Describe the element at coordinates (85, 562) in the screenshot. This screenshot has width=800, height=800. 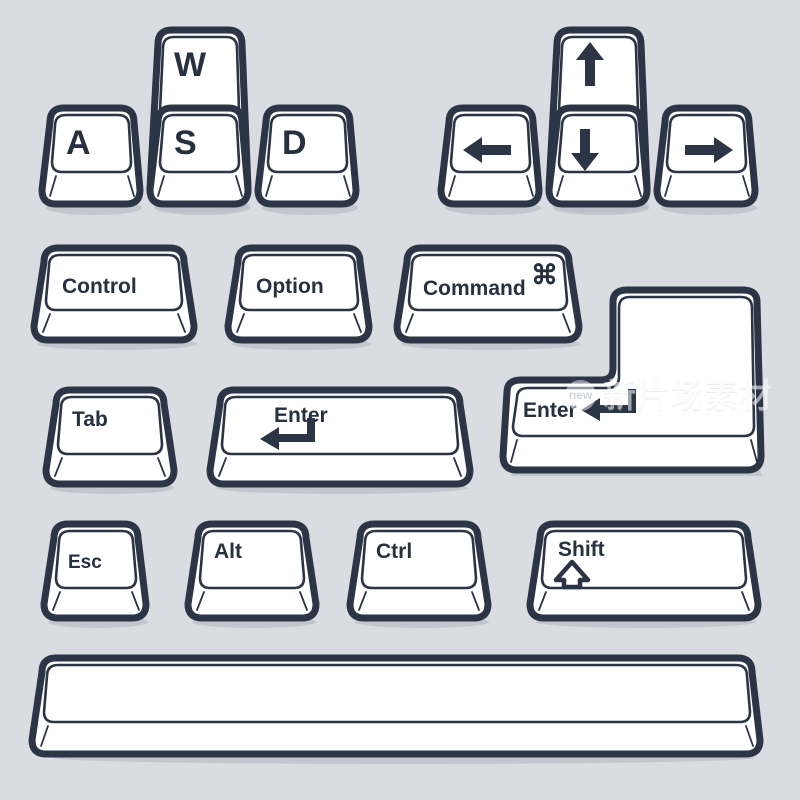
I see `key-esc-label: Esc` at that location.